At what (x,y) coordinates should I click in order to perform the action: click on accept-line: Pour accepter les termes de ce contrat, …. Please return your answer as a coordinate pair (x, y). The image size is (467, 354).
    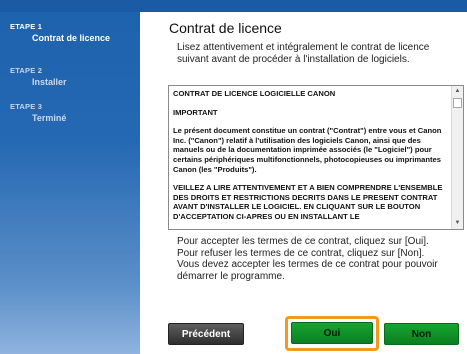
    Looking at the image, I should click on (303, 241).